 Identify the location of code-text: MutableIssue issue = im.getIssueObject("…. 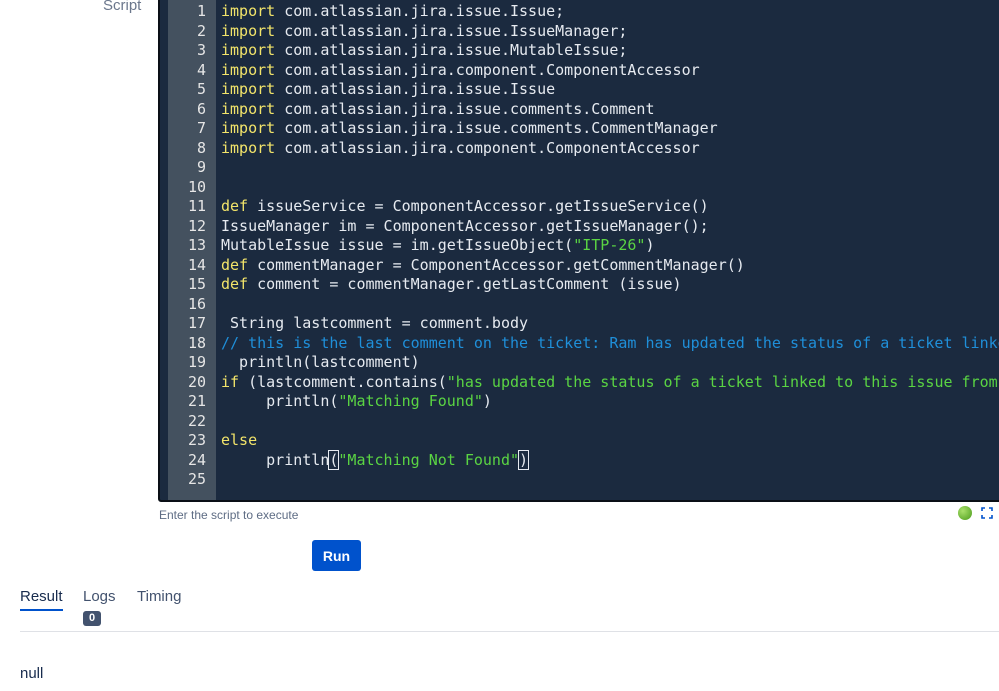
(437, 246).